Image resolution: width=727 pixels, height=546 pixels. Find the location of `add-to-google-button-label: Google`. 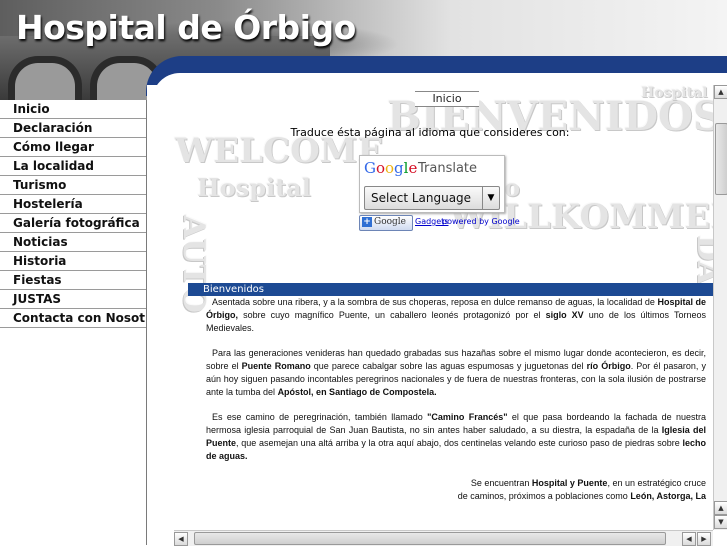

add-to-google-button-label: Google is located at coordinates (390, 222).